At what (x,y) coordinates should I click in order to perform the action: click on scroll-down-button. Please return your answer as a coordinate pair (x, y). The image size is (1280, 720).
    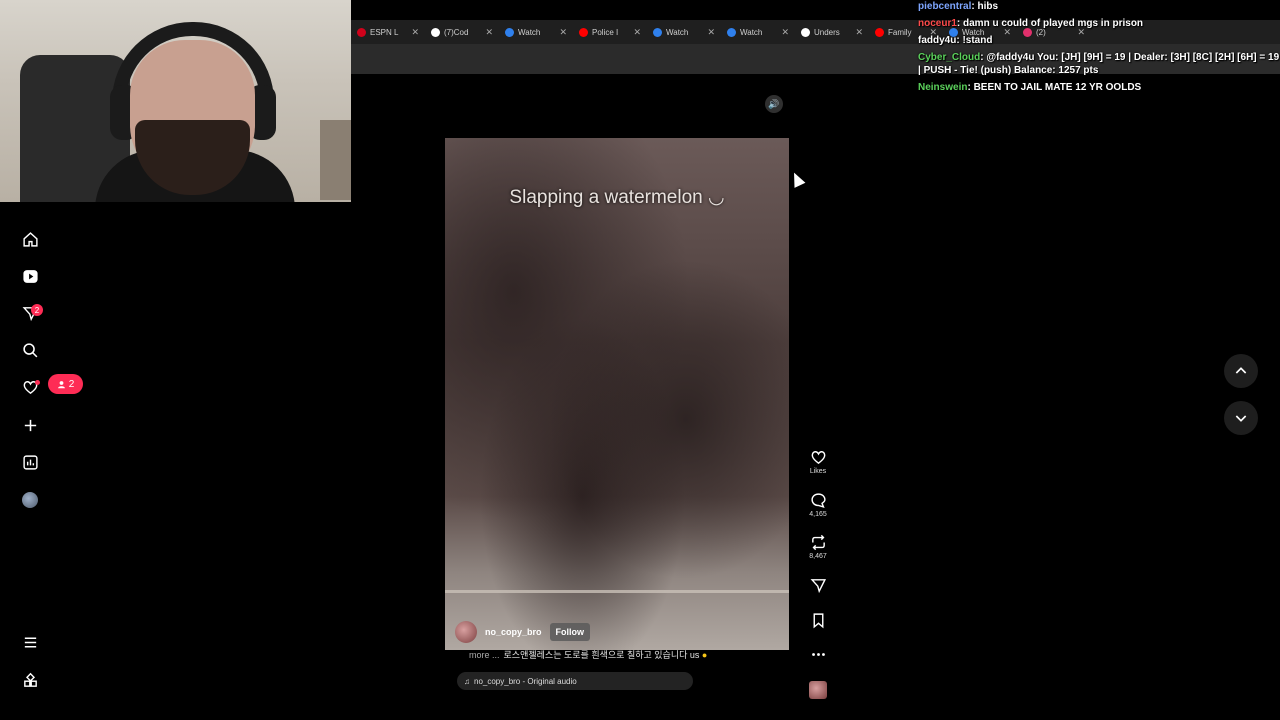
    Looking at the image, I should click on (1241, 418).